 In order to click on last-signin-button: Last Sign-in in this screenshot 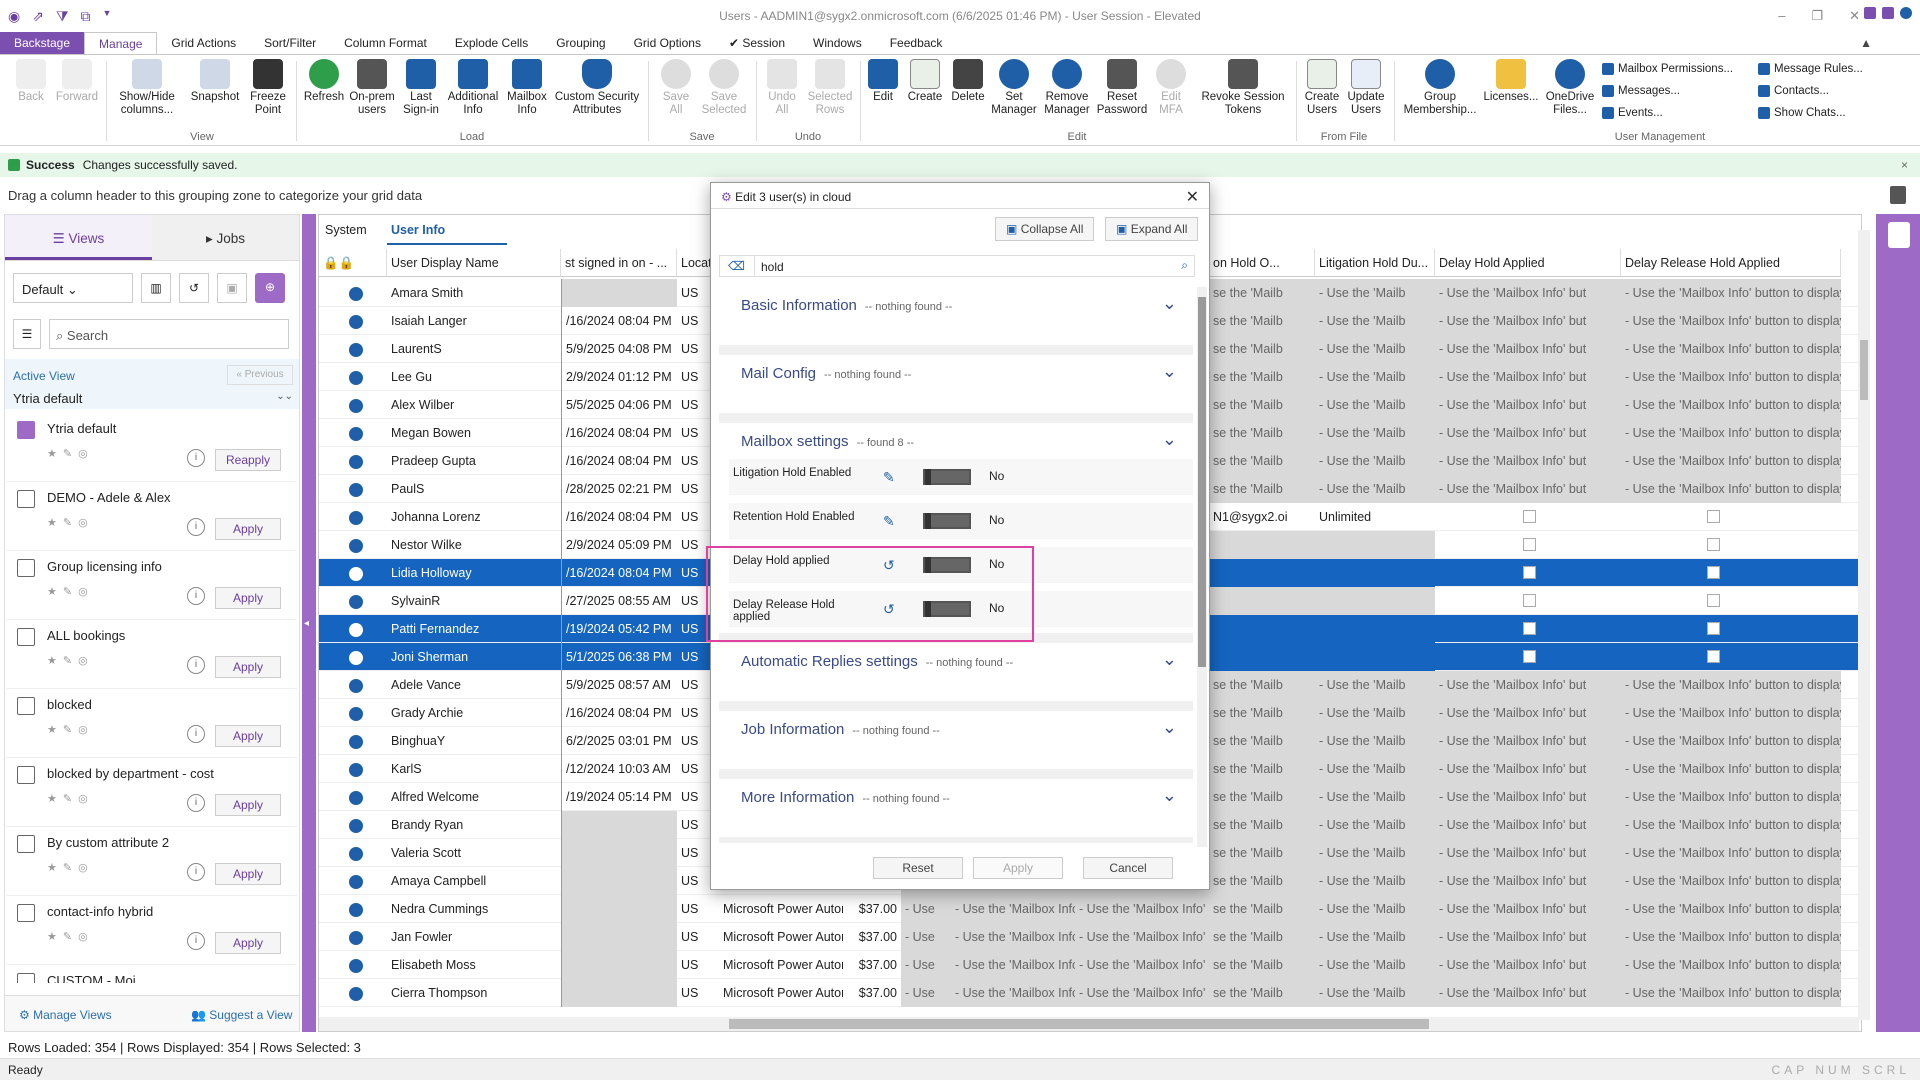, I will do `click(421, 88)`.